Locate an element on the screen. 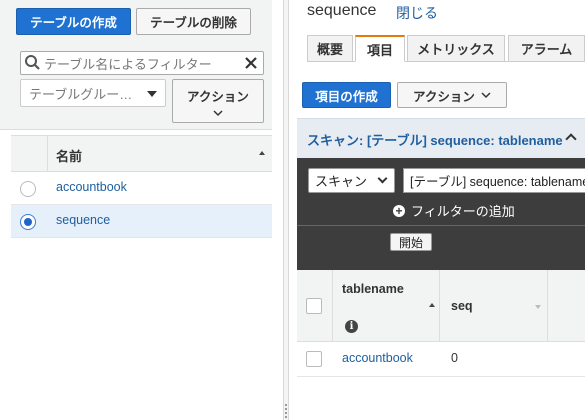 The image size is (585, 420). table-row: accountbook is located at coordinates (141, 188).